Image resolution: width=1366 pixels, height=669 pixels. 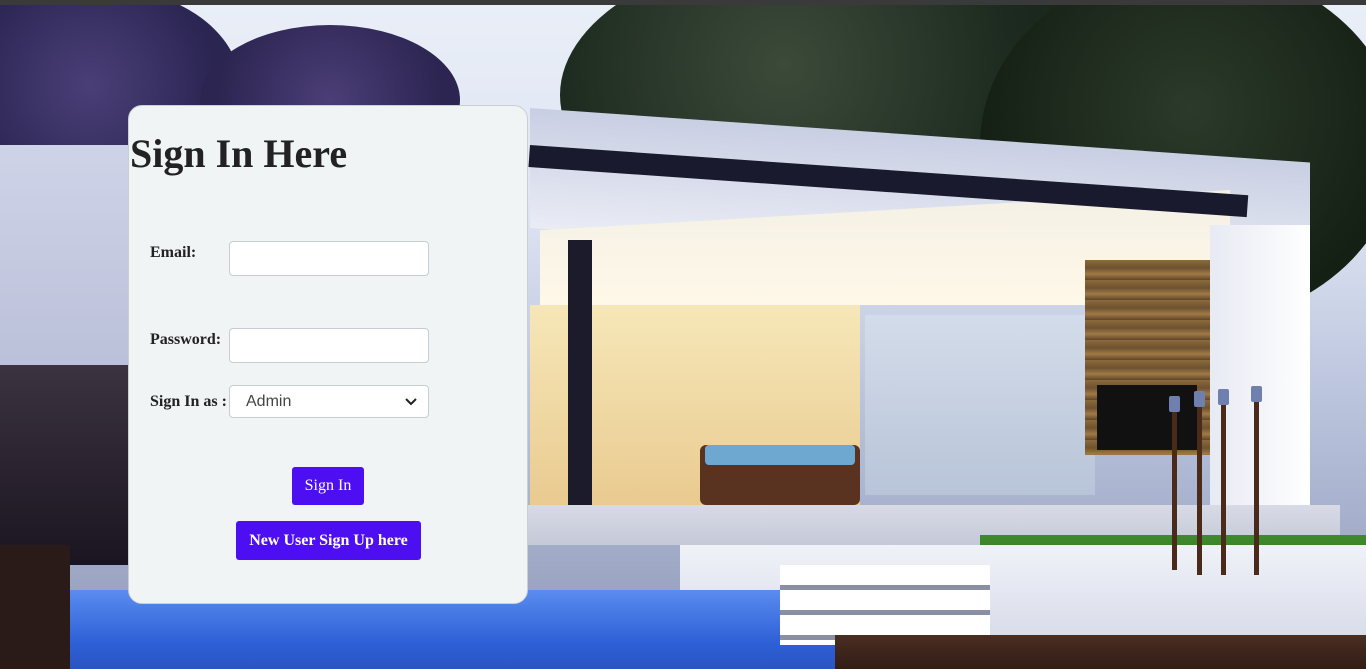 What do you see at coordinates (328, 486) in the screenshot?
I see `signin-button: Sign In` at bounding box center [328, 486].